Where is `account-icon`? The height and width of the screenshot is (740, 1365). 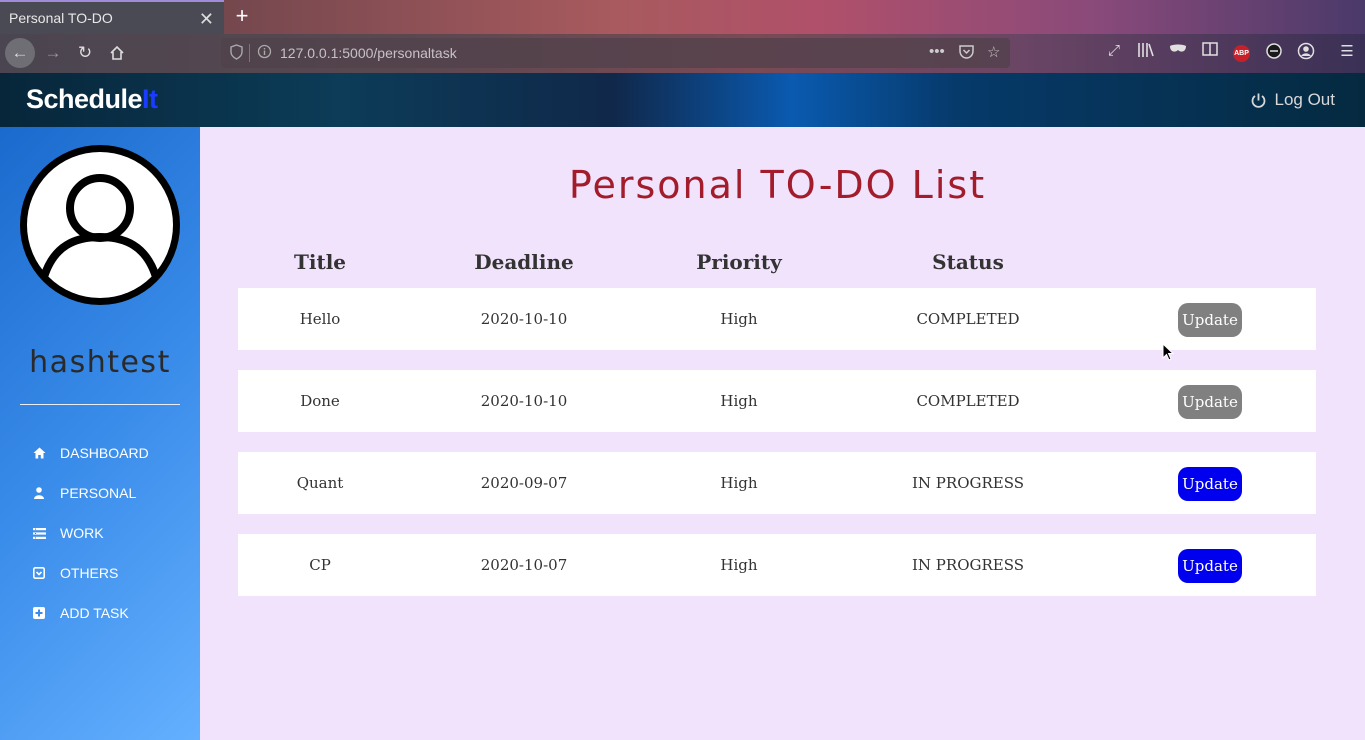 account-icon is located at coordinates (1306, 53).